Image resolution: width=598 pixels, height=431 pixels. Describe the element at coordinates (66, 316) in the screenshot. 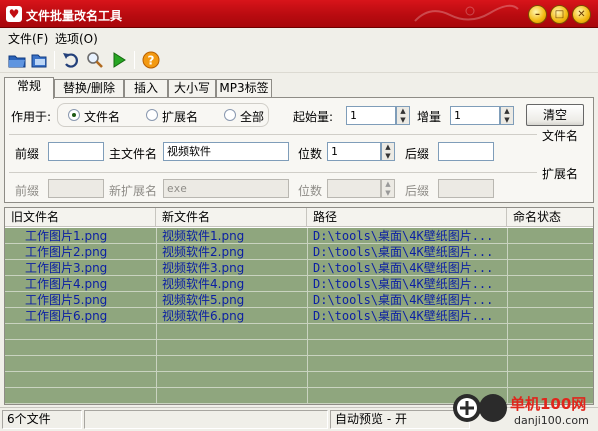

I see `old-name-cell: 工作图片6.png` at that location.